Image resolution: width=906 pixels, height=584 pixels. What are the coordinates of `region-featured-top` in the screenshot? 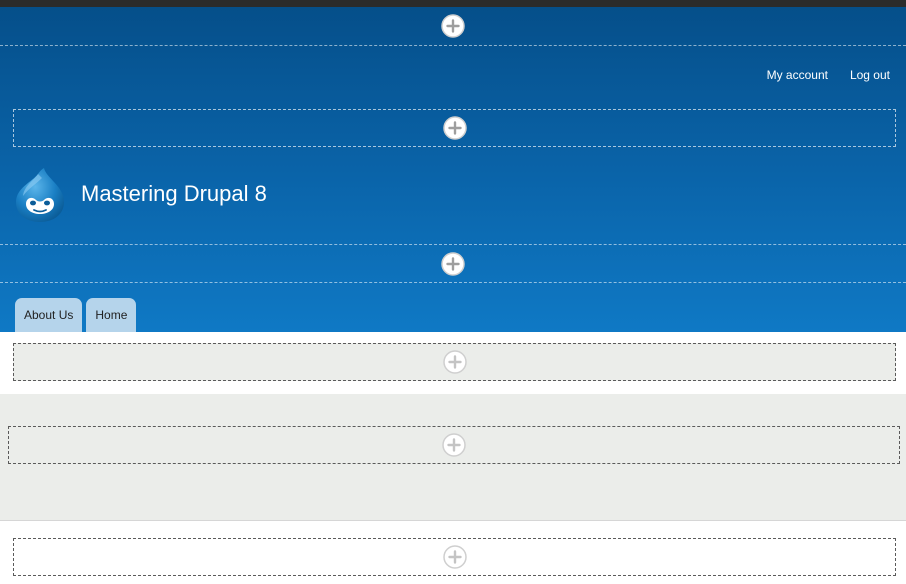 It's located at (454, 445).